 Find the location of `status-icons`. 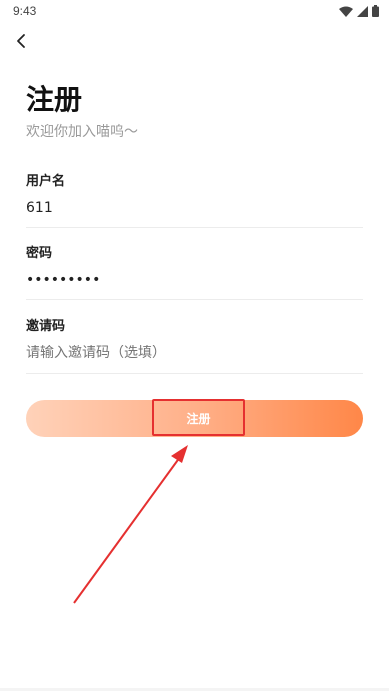

status-icons is located at coordinates (359, 11).